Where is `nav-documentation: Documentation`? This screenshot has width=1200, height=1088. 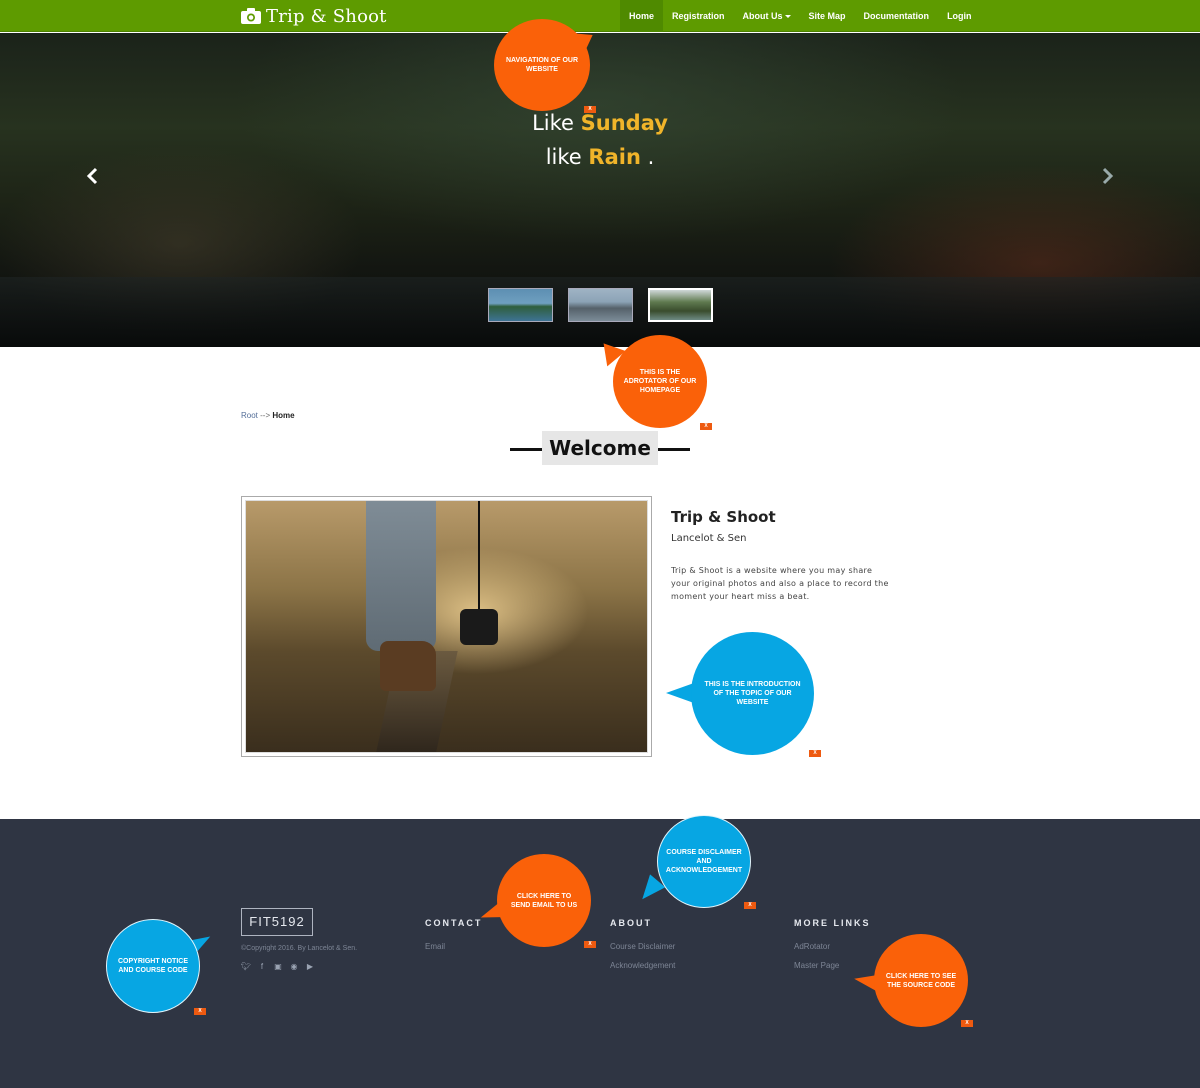 nav-documentation: Documentation is located at coordinates (897, 16).